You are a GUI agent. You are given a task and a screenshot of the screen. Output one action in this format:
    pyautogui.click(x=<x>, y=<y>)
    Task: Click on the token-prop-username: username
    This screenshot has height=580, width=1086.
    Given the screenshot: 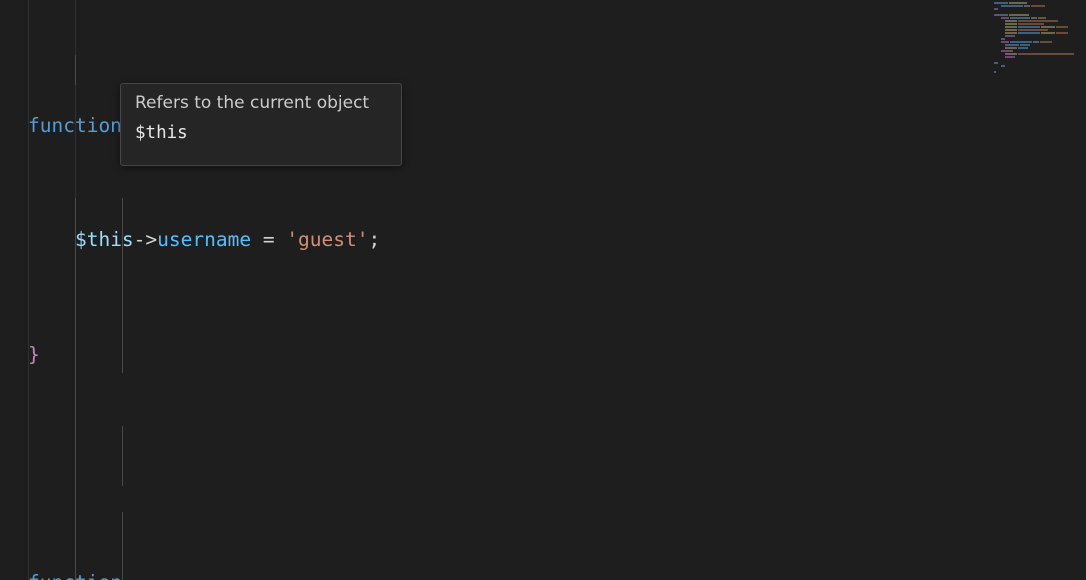 What is the action you would take?
    pyautogui.click(x=204, y=240)
    